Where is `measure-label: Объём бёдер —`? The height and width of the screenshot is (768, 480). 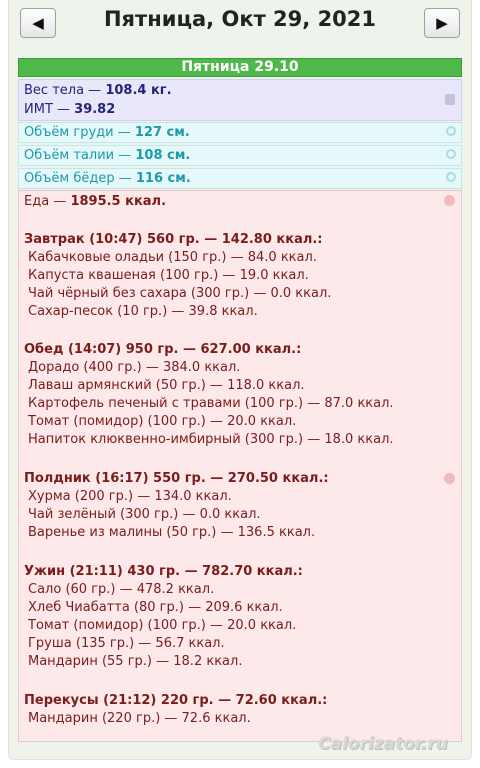
measure-label: Объём бёдер — is located at coordinates (80, 178).